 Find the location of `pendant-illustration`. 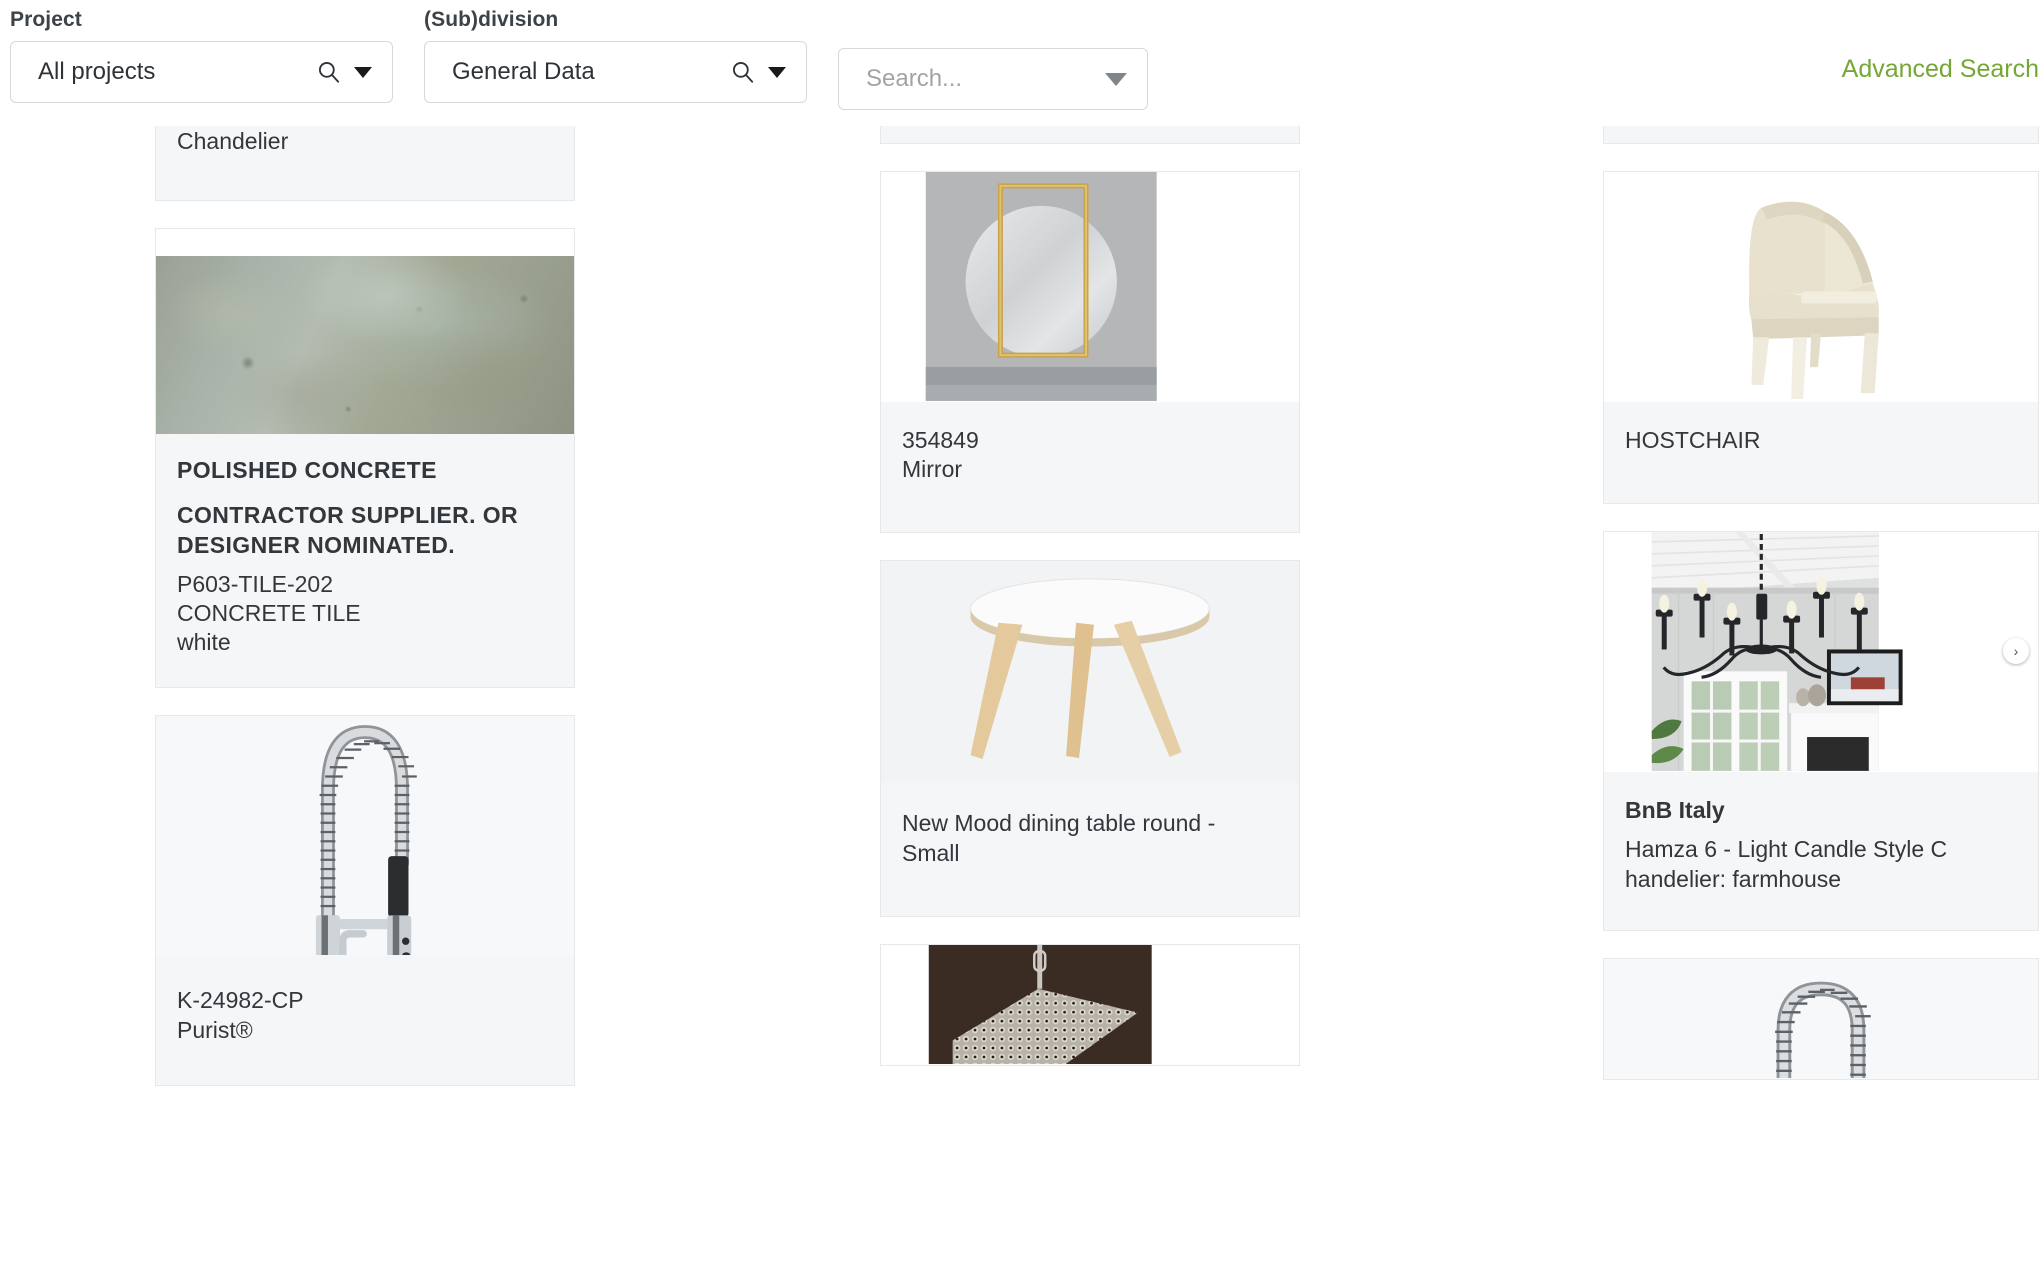

pendant-illustration is located at coordinates (1090, 1004).